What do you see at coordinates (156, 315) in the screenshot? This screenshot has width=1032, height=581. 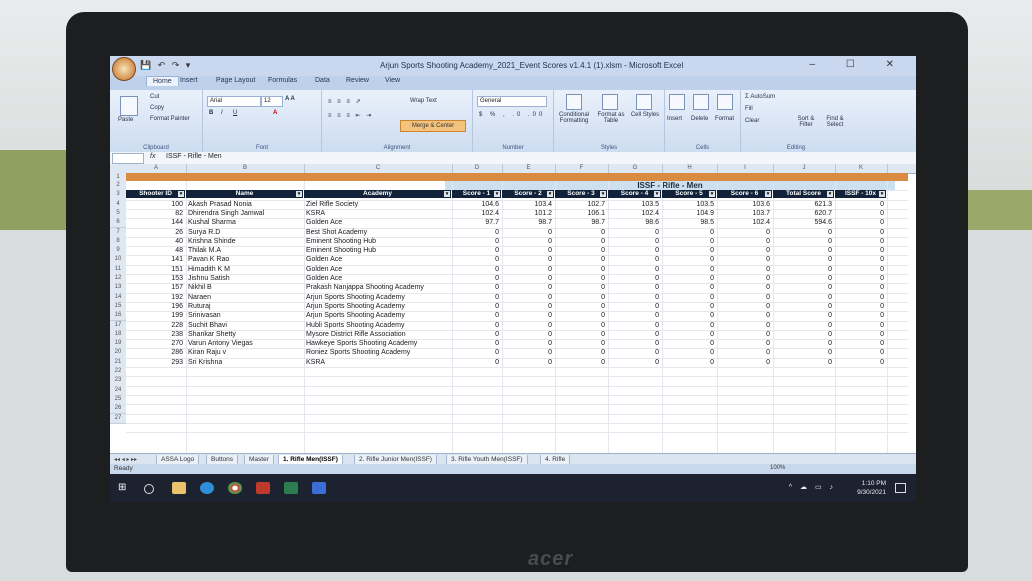 I see `table-cell: 199` at bounding box center [156, 315].